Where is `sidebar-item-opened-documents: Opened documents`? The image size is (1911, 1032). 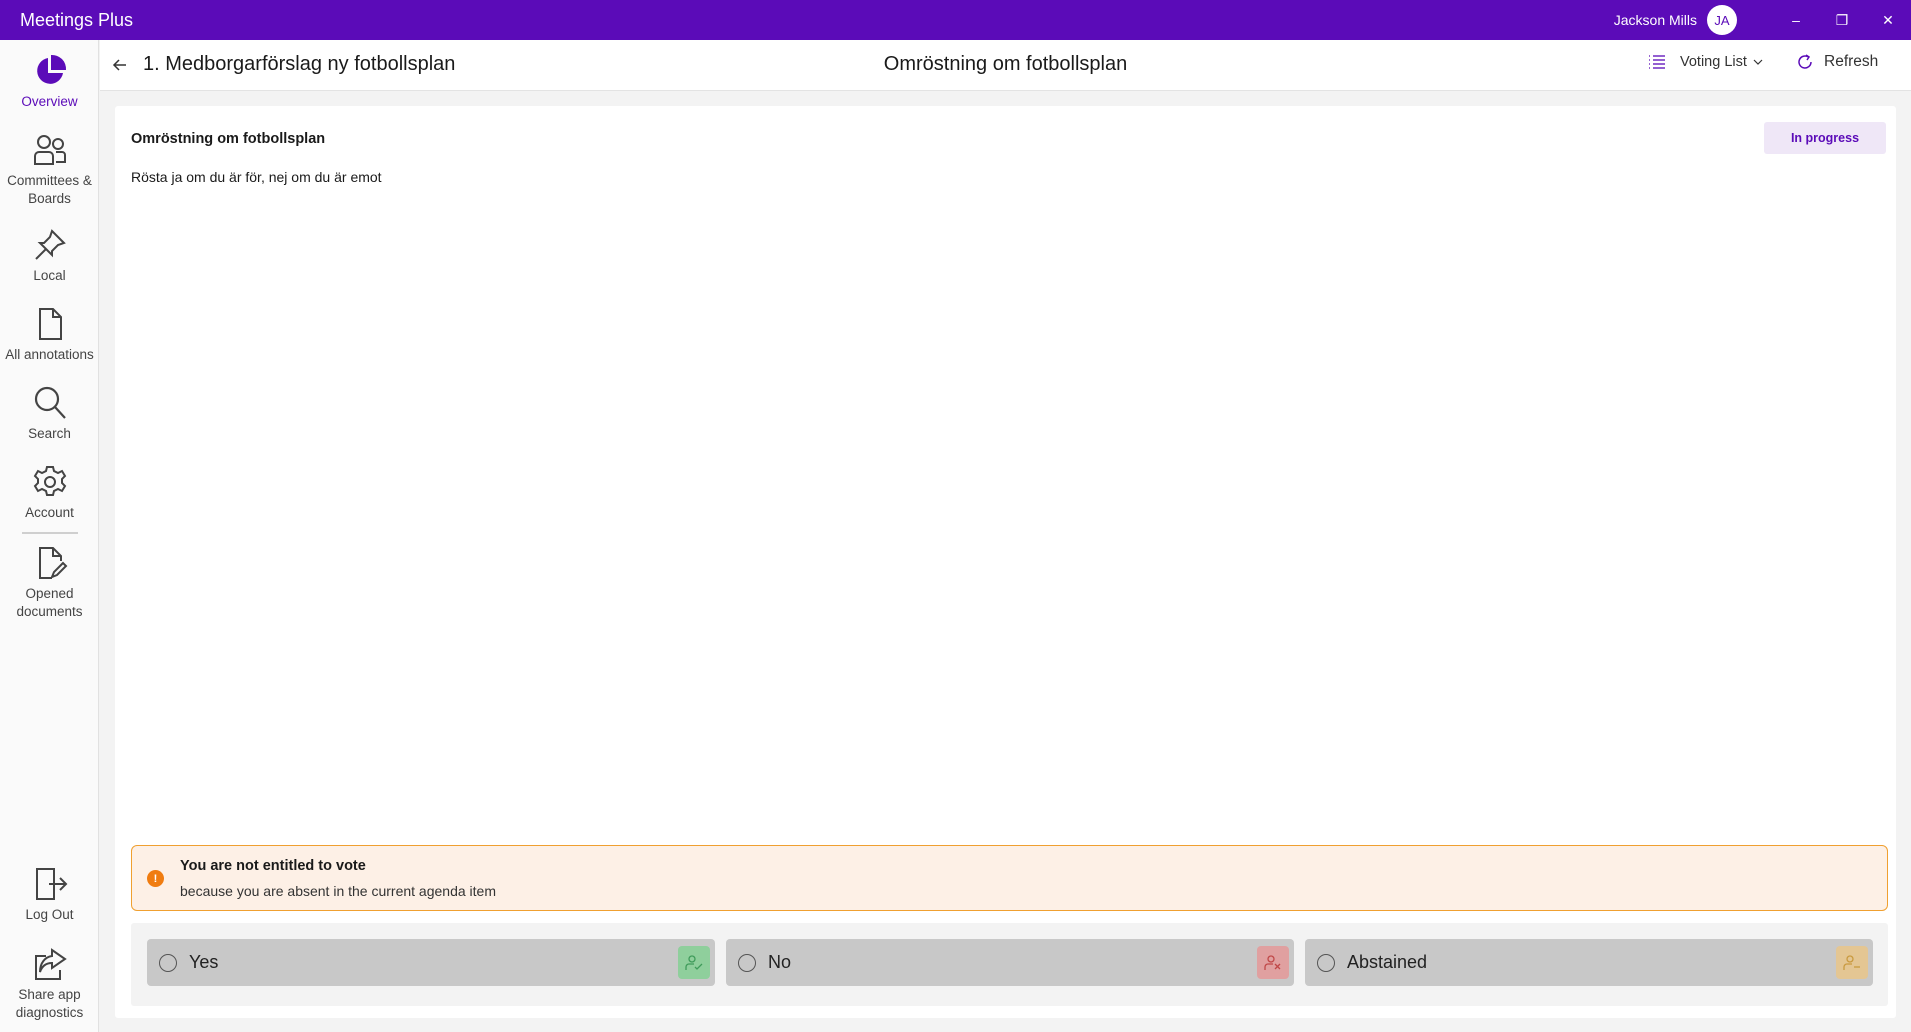
sidebar-item-opened-documents: Opened documents is located at coordinates (49, 583).